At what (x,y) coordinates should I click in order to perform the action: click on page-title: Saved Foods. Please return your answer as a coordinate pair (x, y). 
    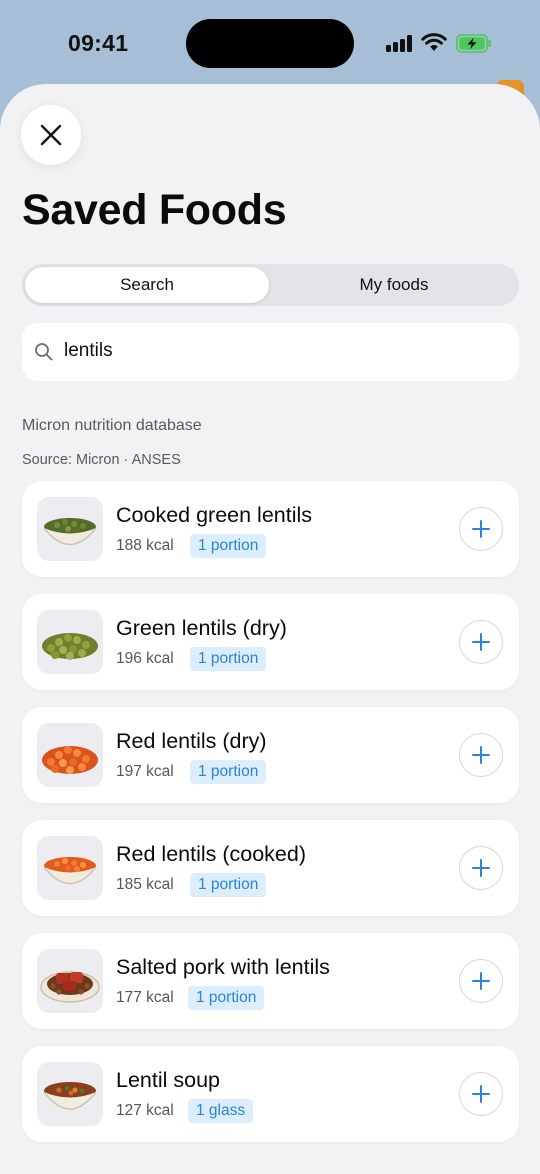
    Looking at the image, I should click on (154, 210).